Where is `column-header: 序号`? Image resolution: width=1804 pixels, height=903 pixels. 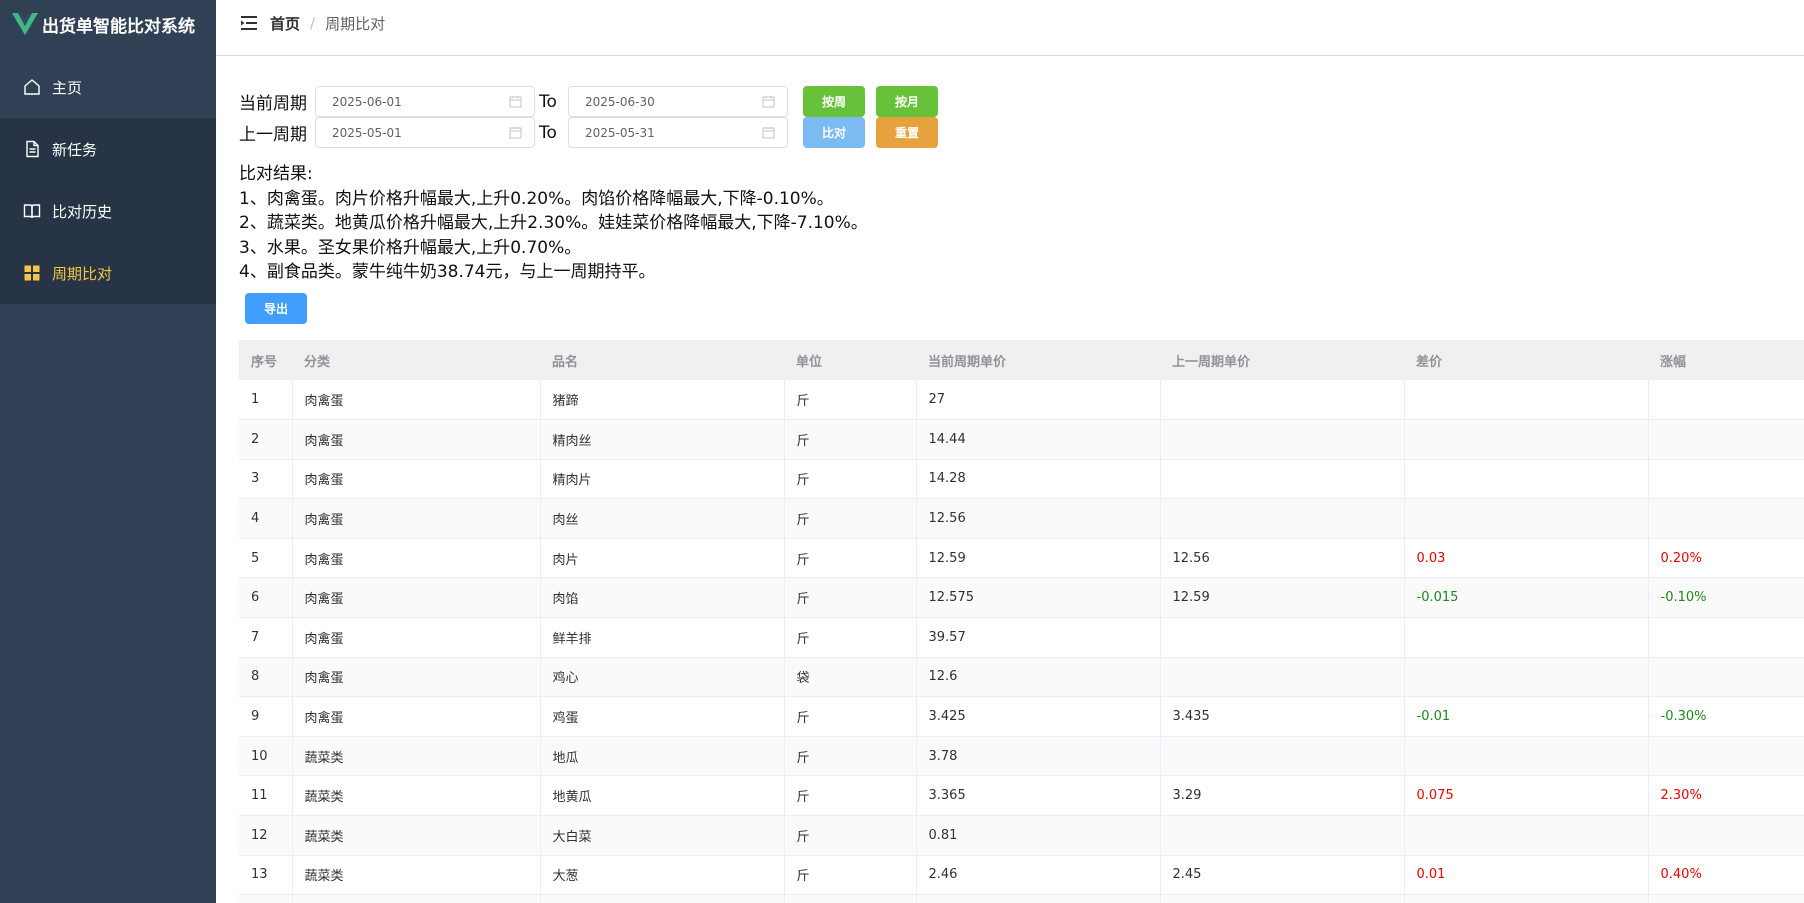
column-header: 序号 is located at coordinates (265, 360).